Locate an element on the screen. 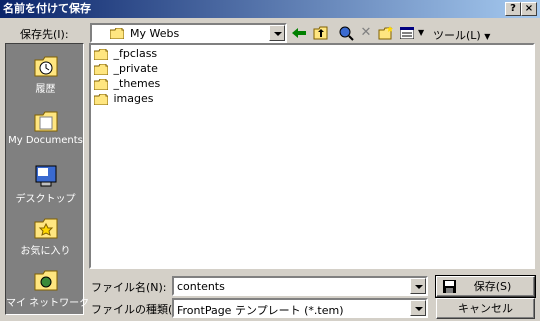 This screenshot has width=540, height=321. chevron-down-icon: ▼ is located at coordinates (487, 36).